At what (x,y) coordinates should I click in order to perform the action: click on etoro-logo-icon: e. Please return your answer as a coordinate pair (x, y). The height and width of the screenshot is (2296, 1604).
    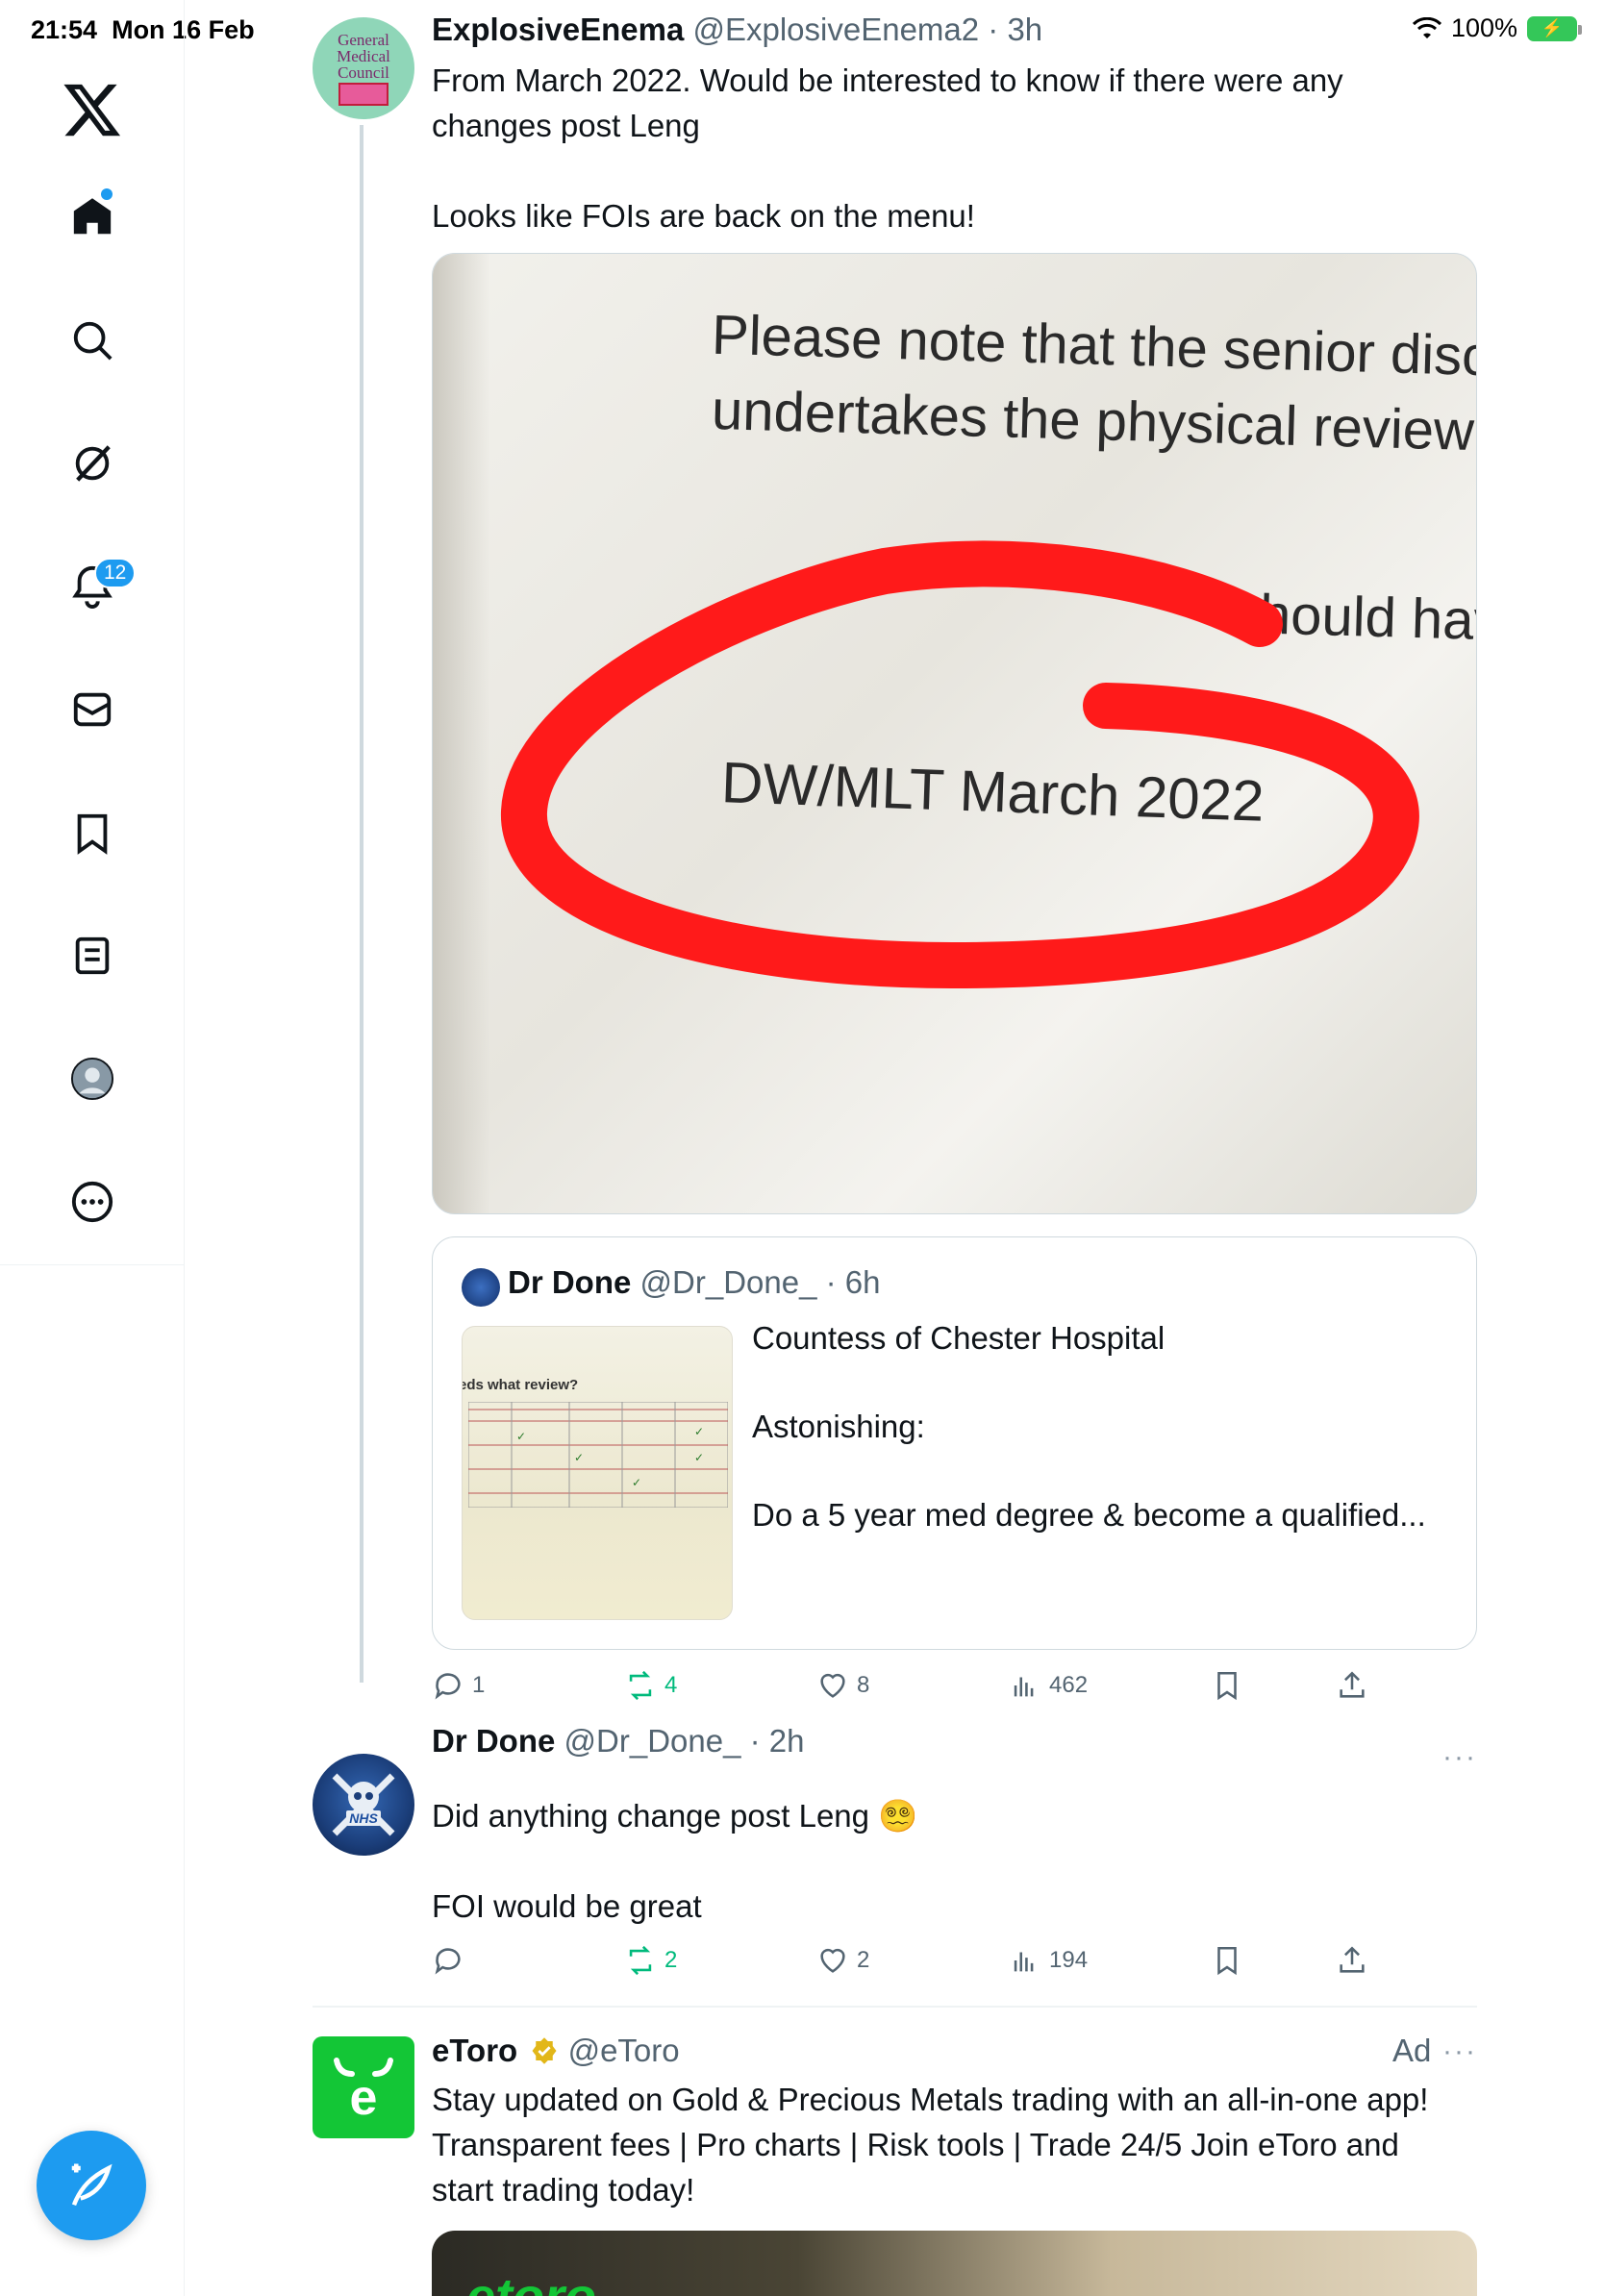
    Looking at the image, I should click on (363, 2092).